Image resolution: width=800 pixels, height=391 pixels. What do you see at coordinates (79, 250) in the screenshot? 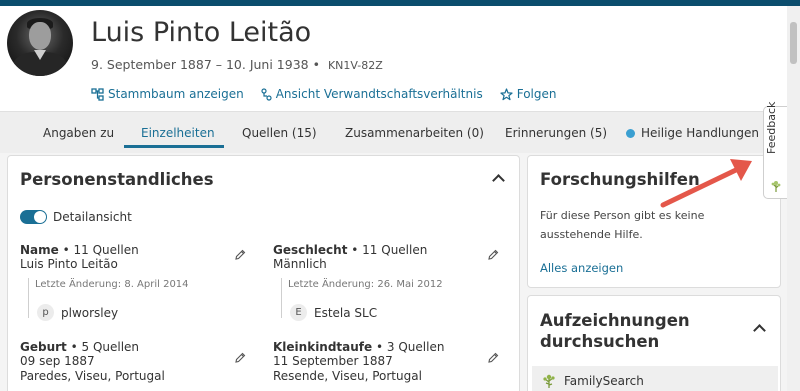
I see `name-fact-label: Name • 11 Quellen` at bounding box center [79, 250].